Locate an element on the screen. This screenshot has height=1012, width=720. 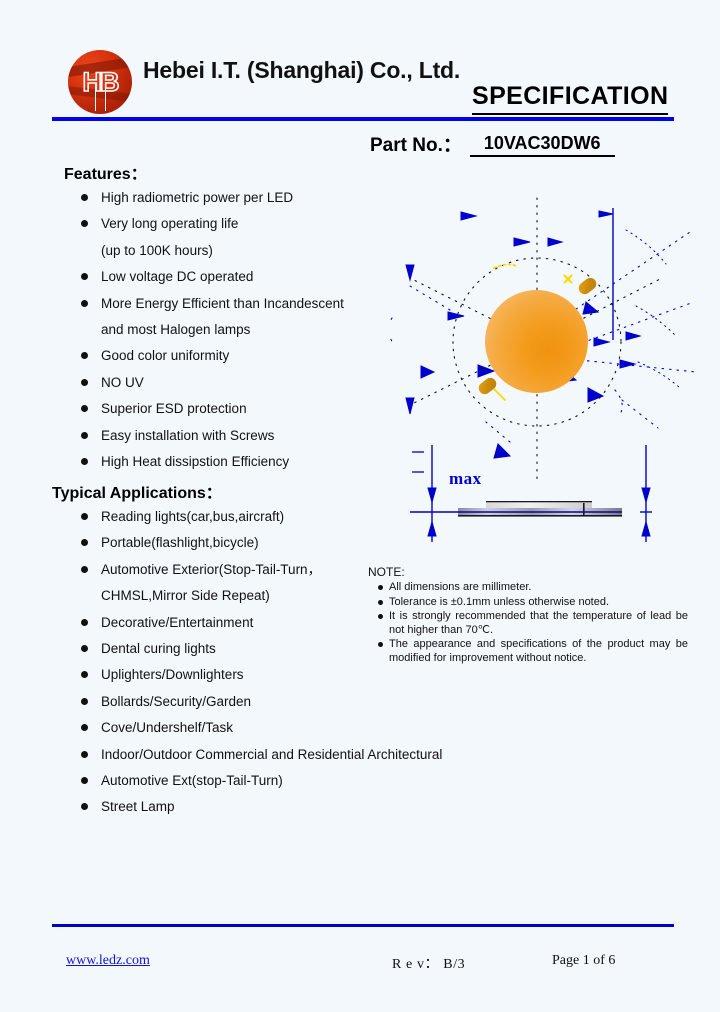
max-dimension-label: max is located at coordinates (465, 478).